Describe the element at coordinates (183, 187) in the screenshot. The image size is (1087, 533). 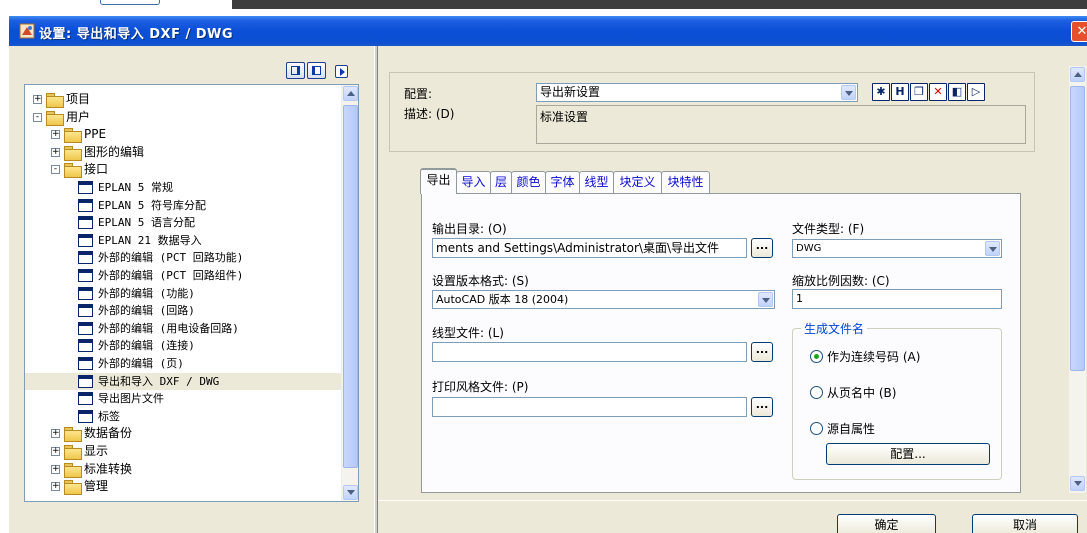
I see `tree-item: EPLAN 5 常规` at that location.